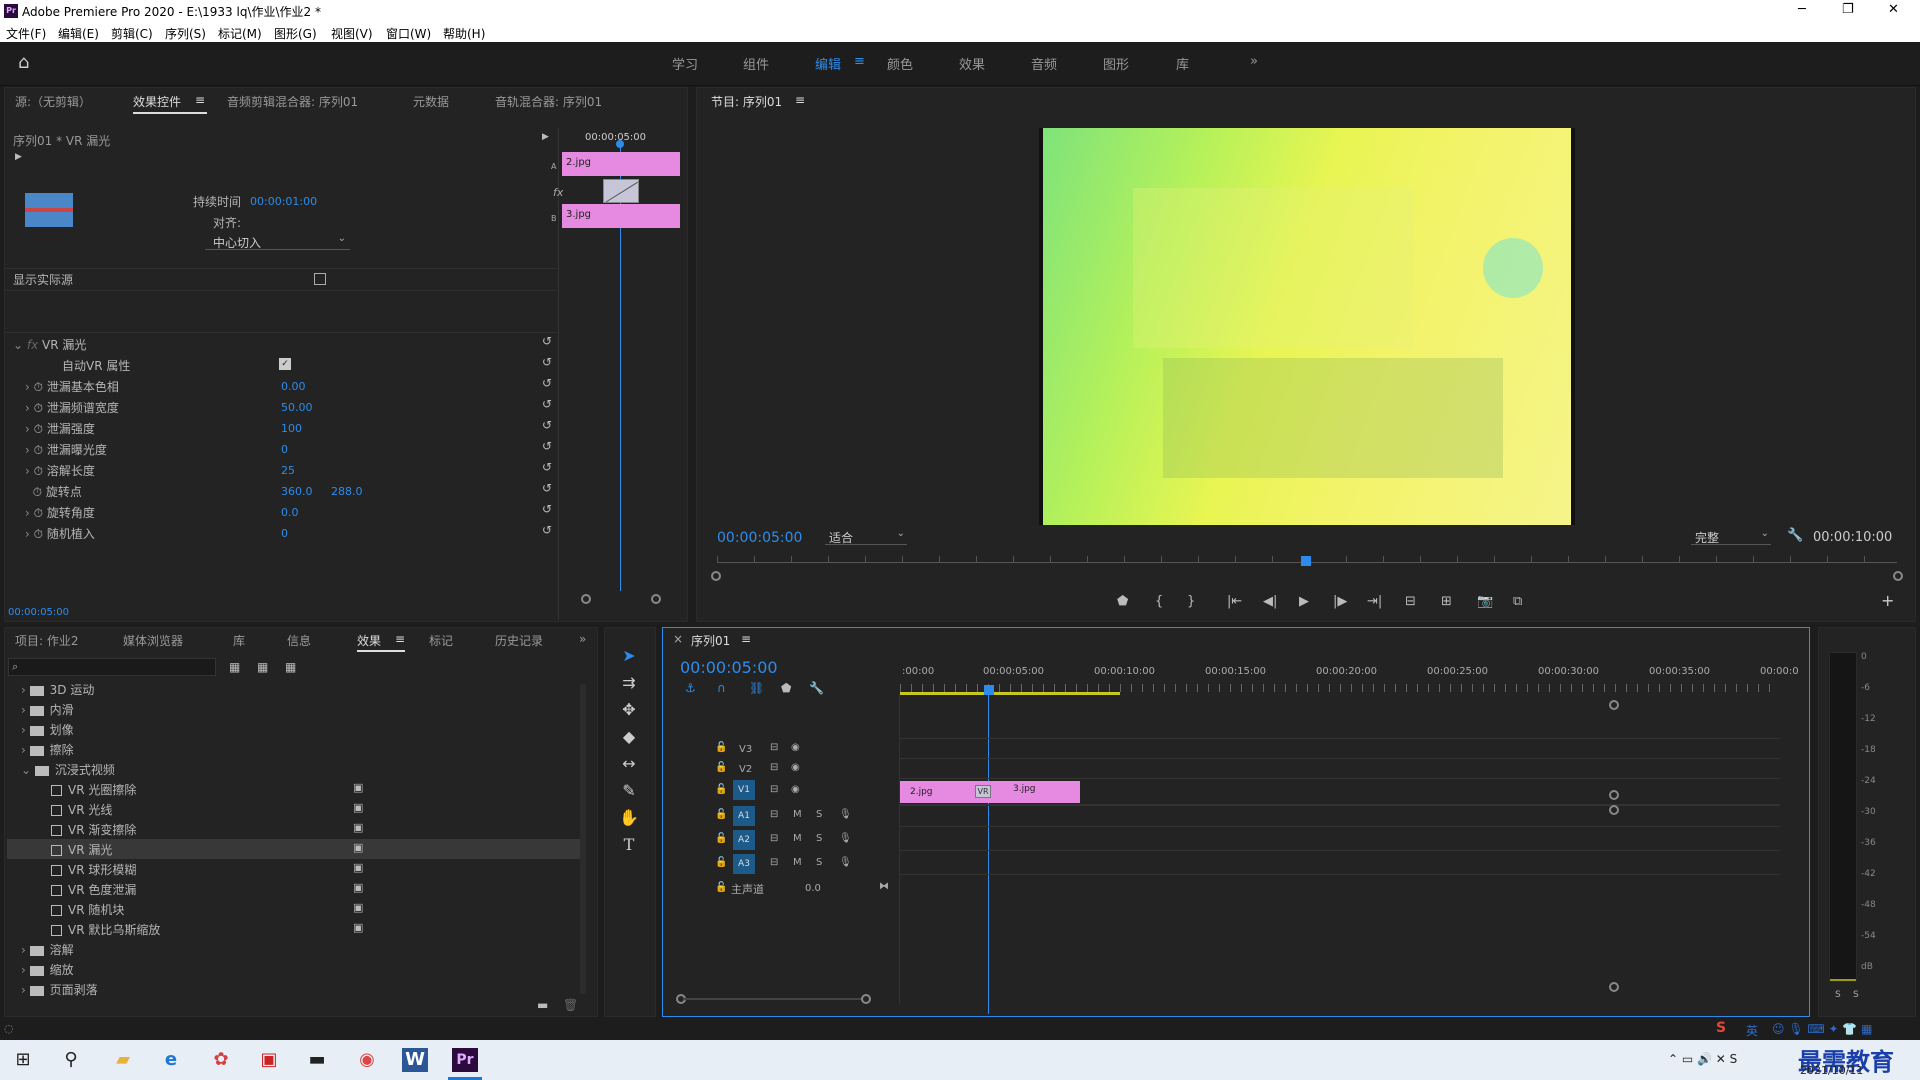 The image size is (1920, 1080). I want to click on master-volume-value: 0.0, so click(813, 888).